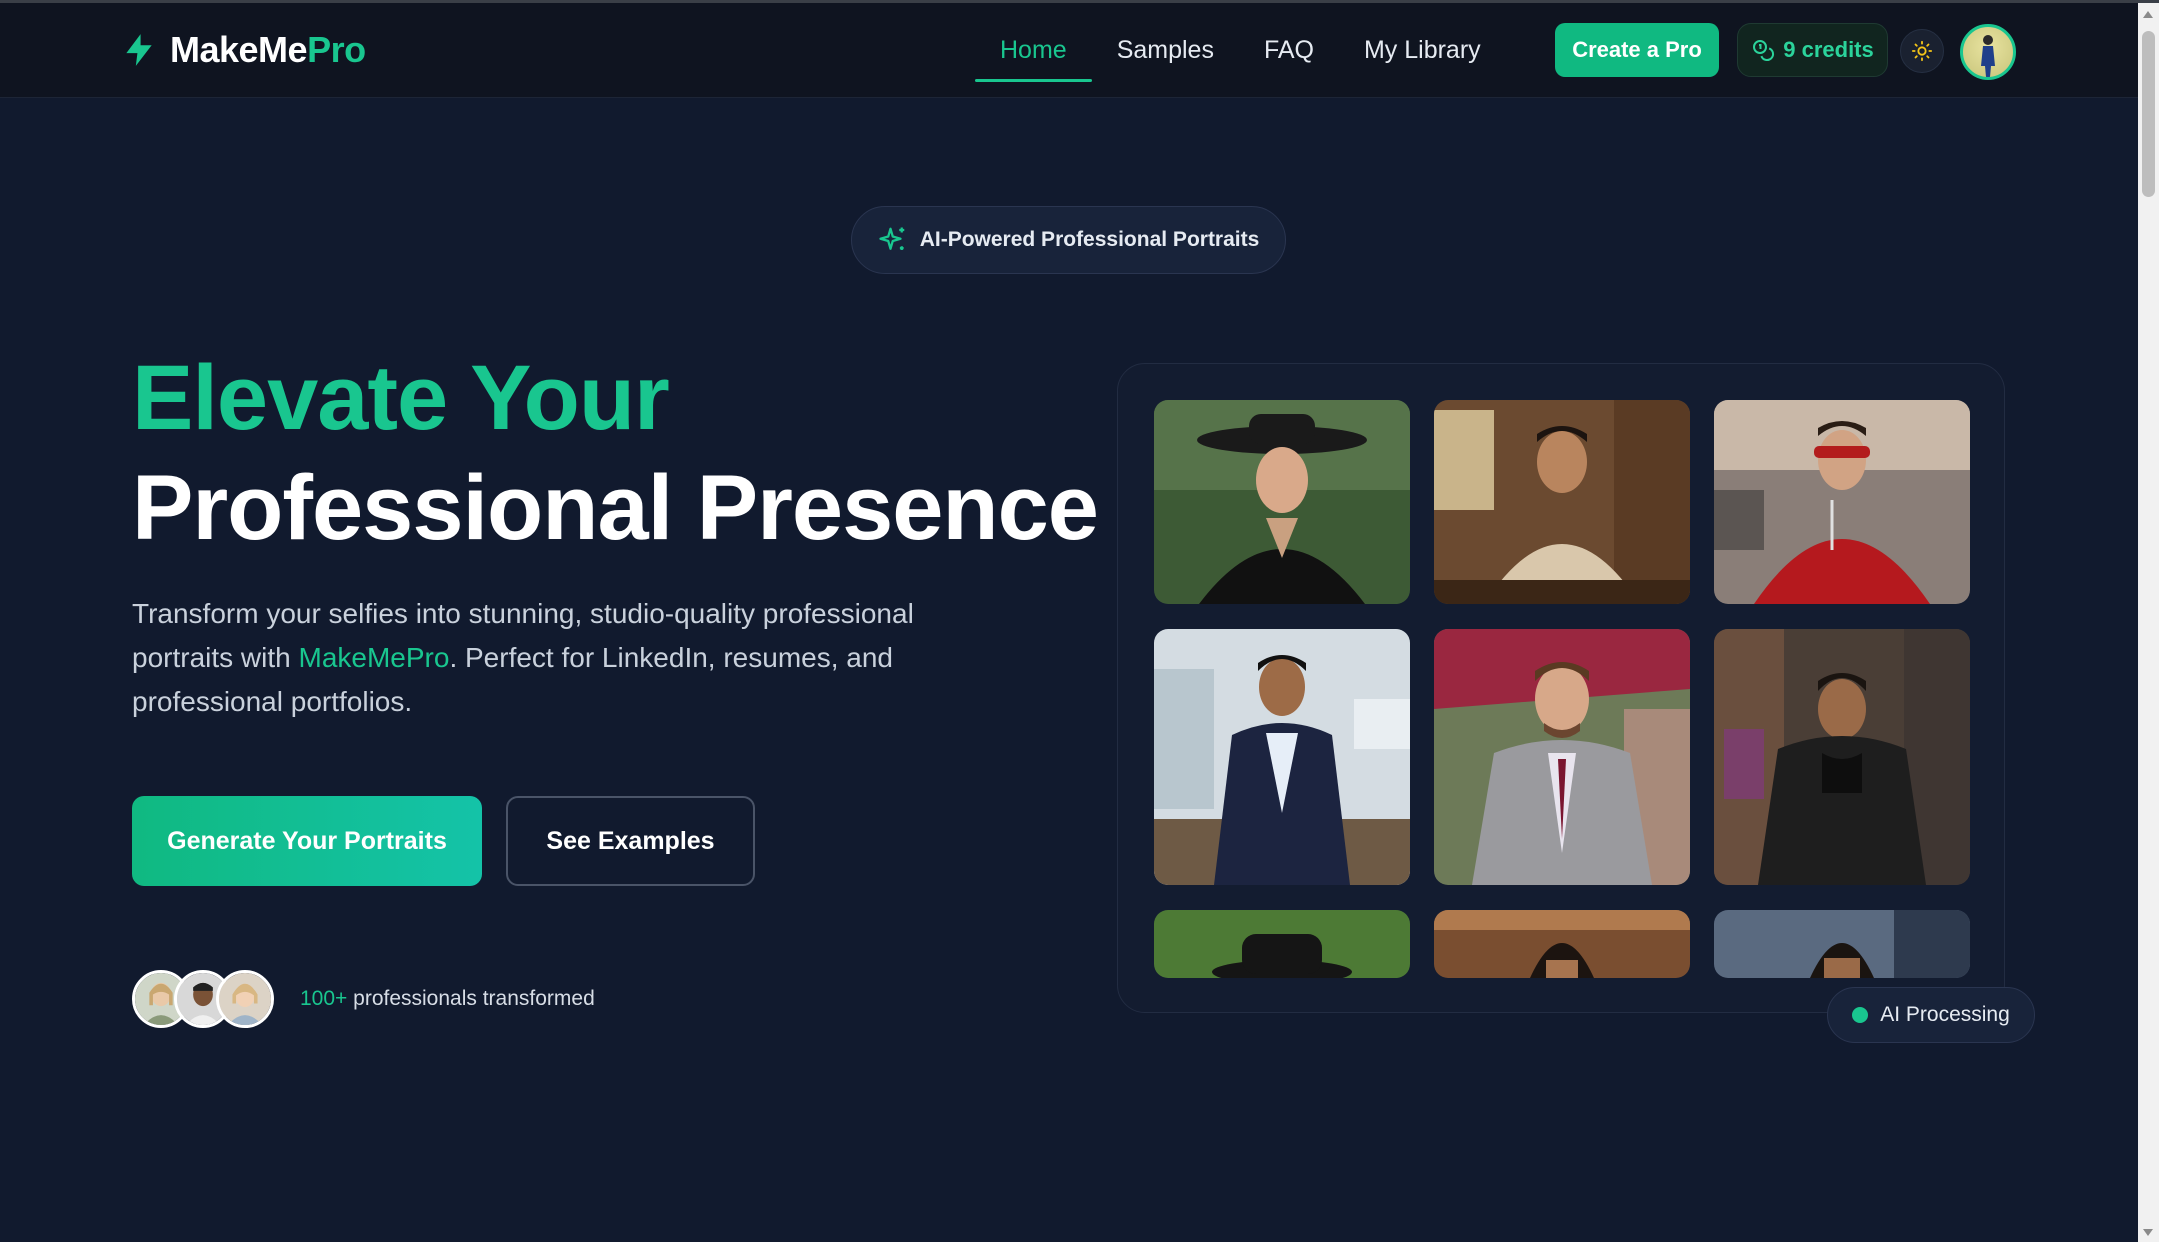 The width and height of the screenshot is (2159, 1242). What do you see at coordinates (1637, 50) in the screenshot?
I see `create-pro-button: Create a Pro` at bounding box center [1637, 50].